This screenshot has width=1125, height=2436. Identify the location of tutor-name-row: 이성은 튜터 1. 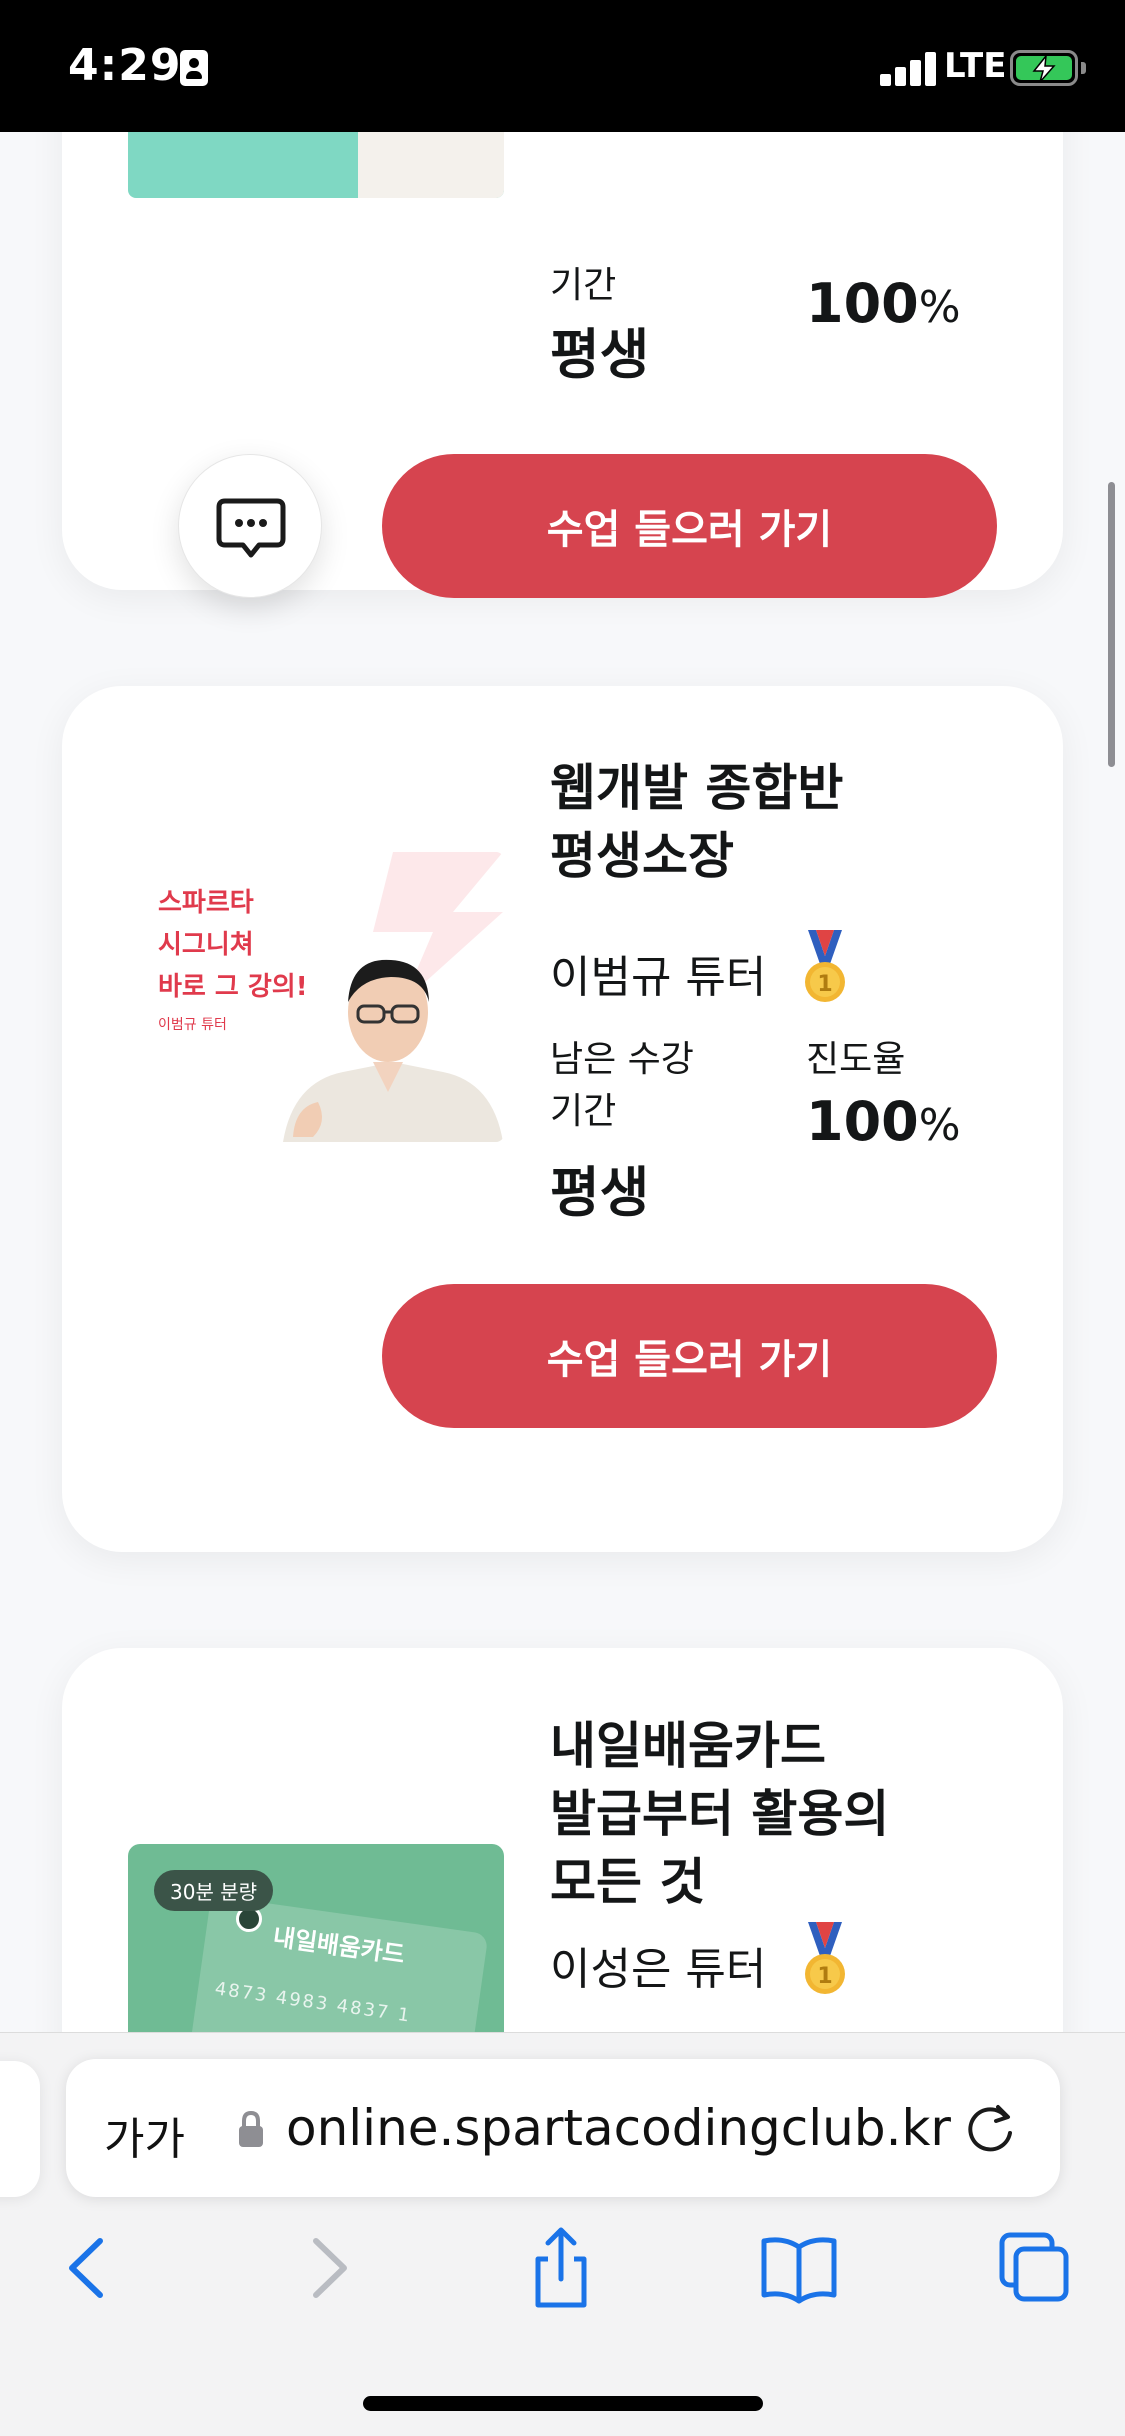
(700, 1962).